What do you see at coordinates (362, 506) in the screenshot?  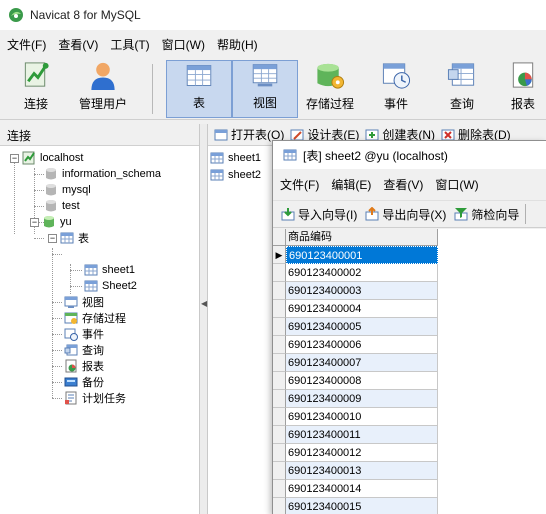 I see `grid-cell: 690123400015` at bounding box center [362, 506].